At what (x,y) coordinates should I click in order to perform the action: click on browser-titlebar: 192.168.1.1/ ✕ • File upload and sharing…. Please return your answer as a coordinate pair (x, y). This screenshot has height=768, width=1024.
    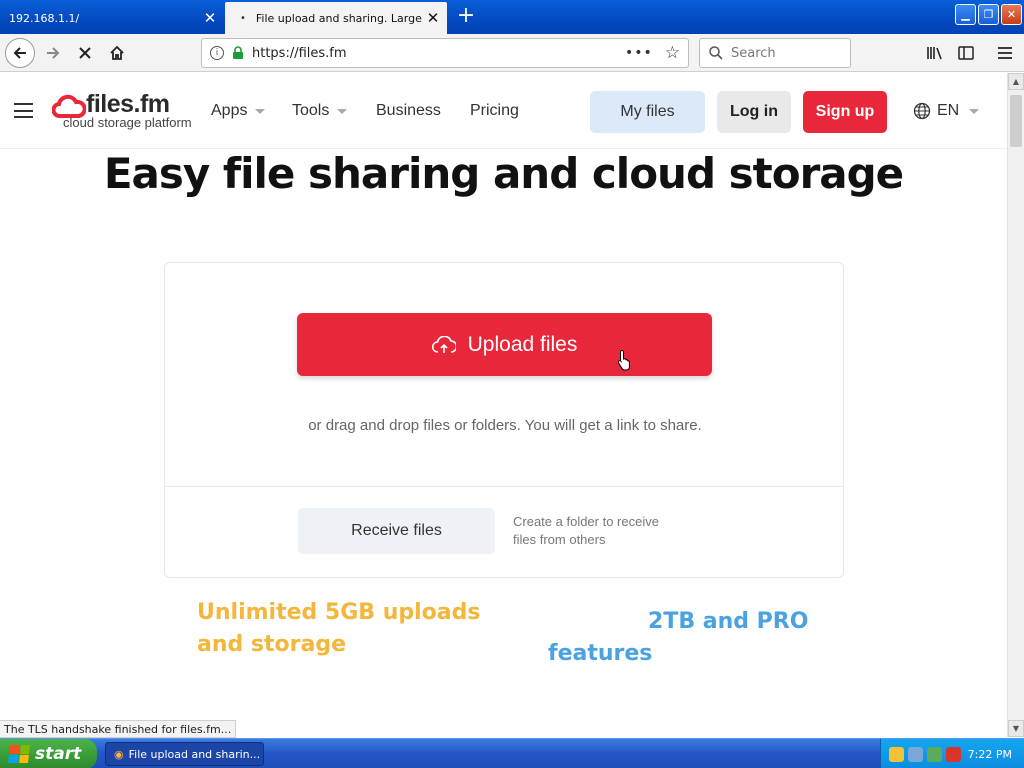
    Looking at the image, I should click on (512, 17).